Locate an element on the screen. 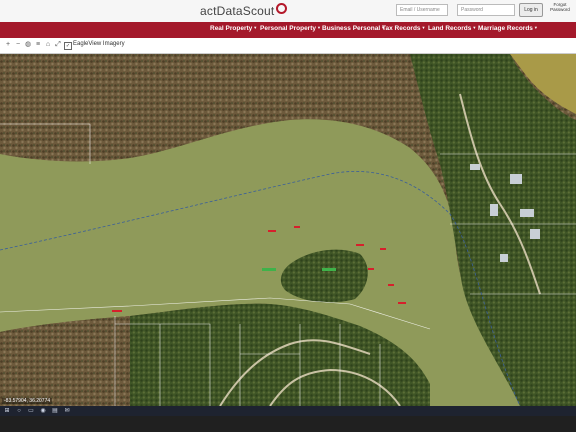 The image size is (576, 432). nav-label: Land Records is located at coordinates (450, 28).